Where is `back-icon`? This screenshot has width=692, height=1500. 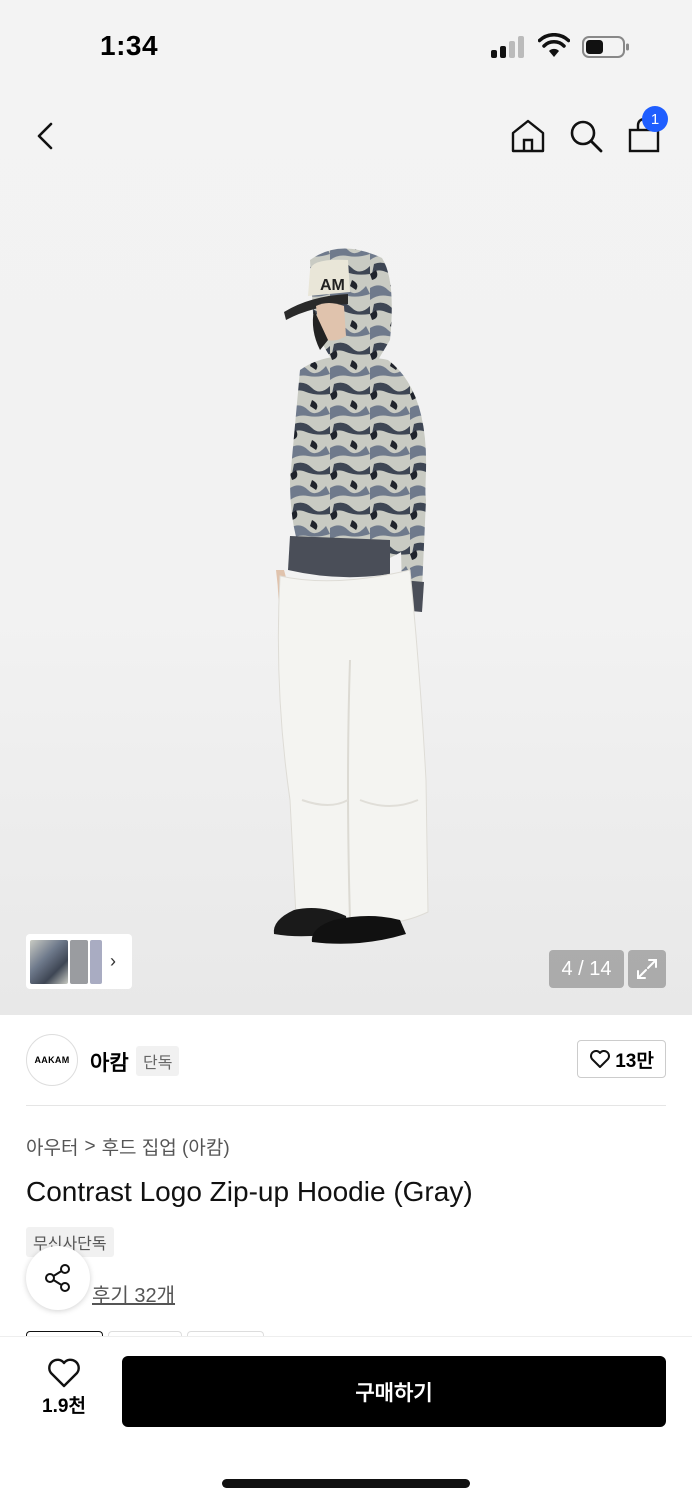
back-icon is located at coordinates (45, 136).